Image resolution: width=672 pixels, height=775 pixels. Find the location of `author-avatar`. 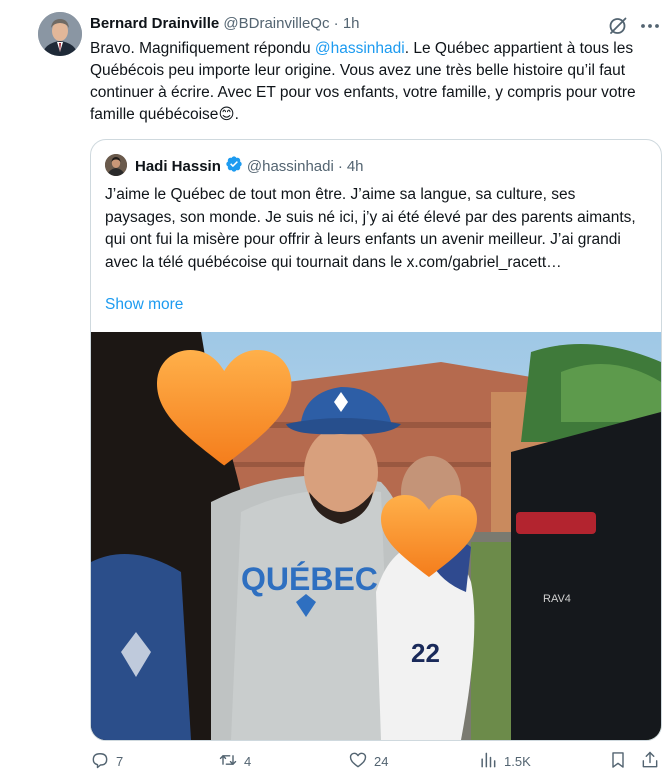

author-avatar is located at coordinates (60, 34).